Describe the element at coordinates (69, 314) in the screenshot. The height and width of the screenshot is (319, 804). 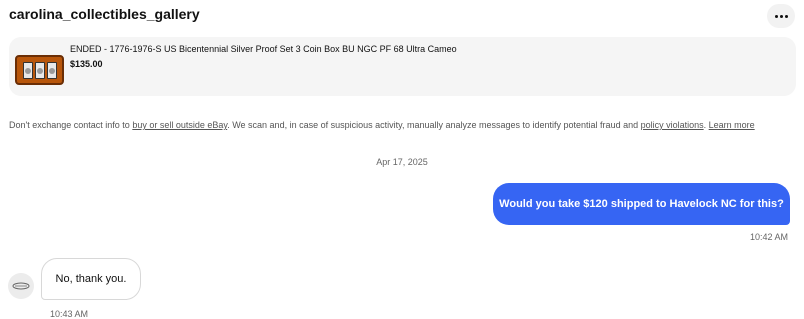
I see `incoming-message-time: 10:43 AM` at that location.